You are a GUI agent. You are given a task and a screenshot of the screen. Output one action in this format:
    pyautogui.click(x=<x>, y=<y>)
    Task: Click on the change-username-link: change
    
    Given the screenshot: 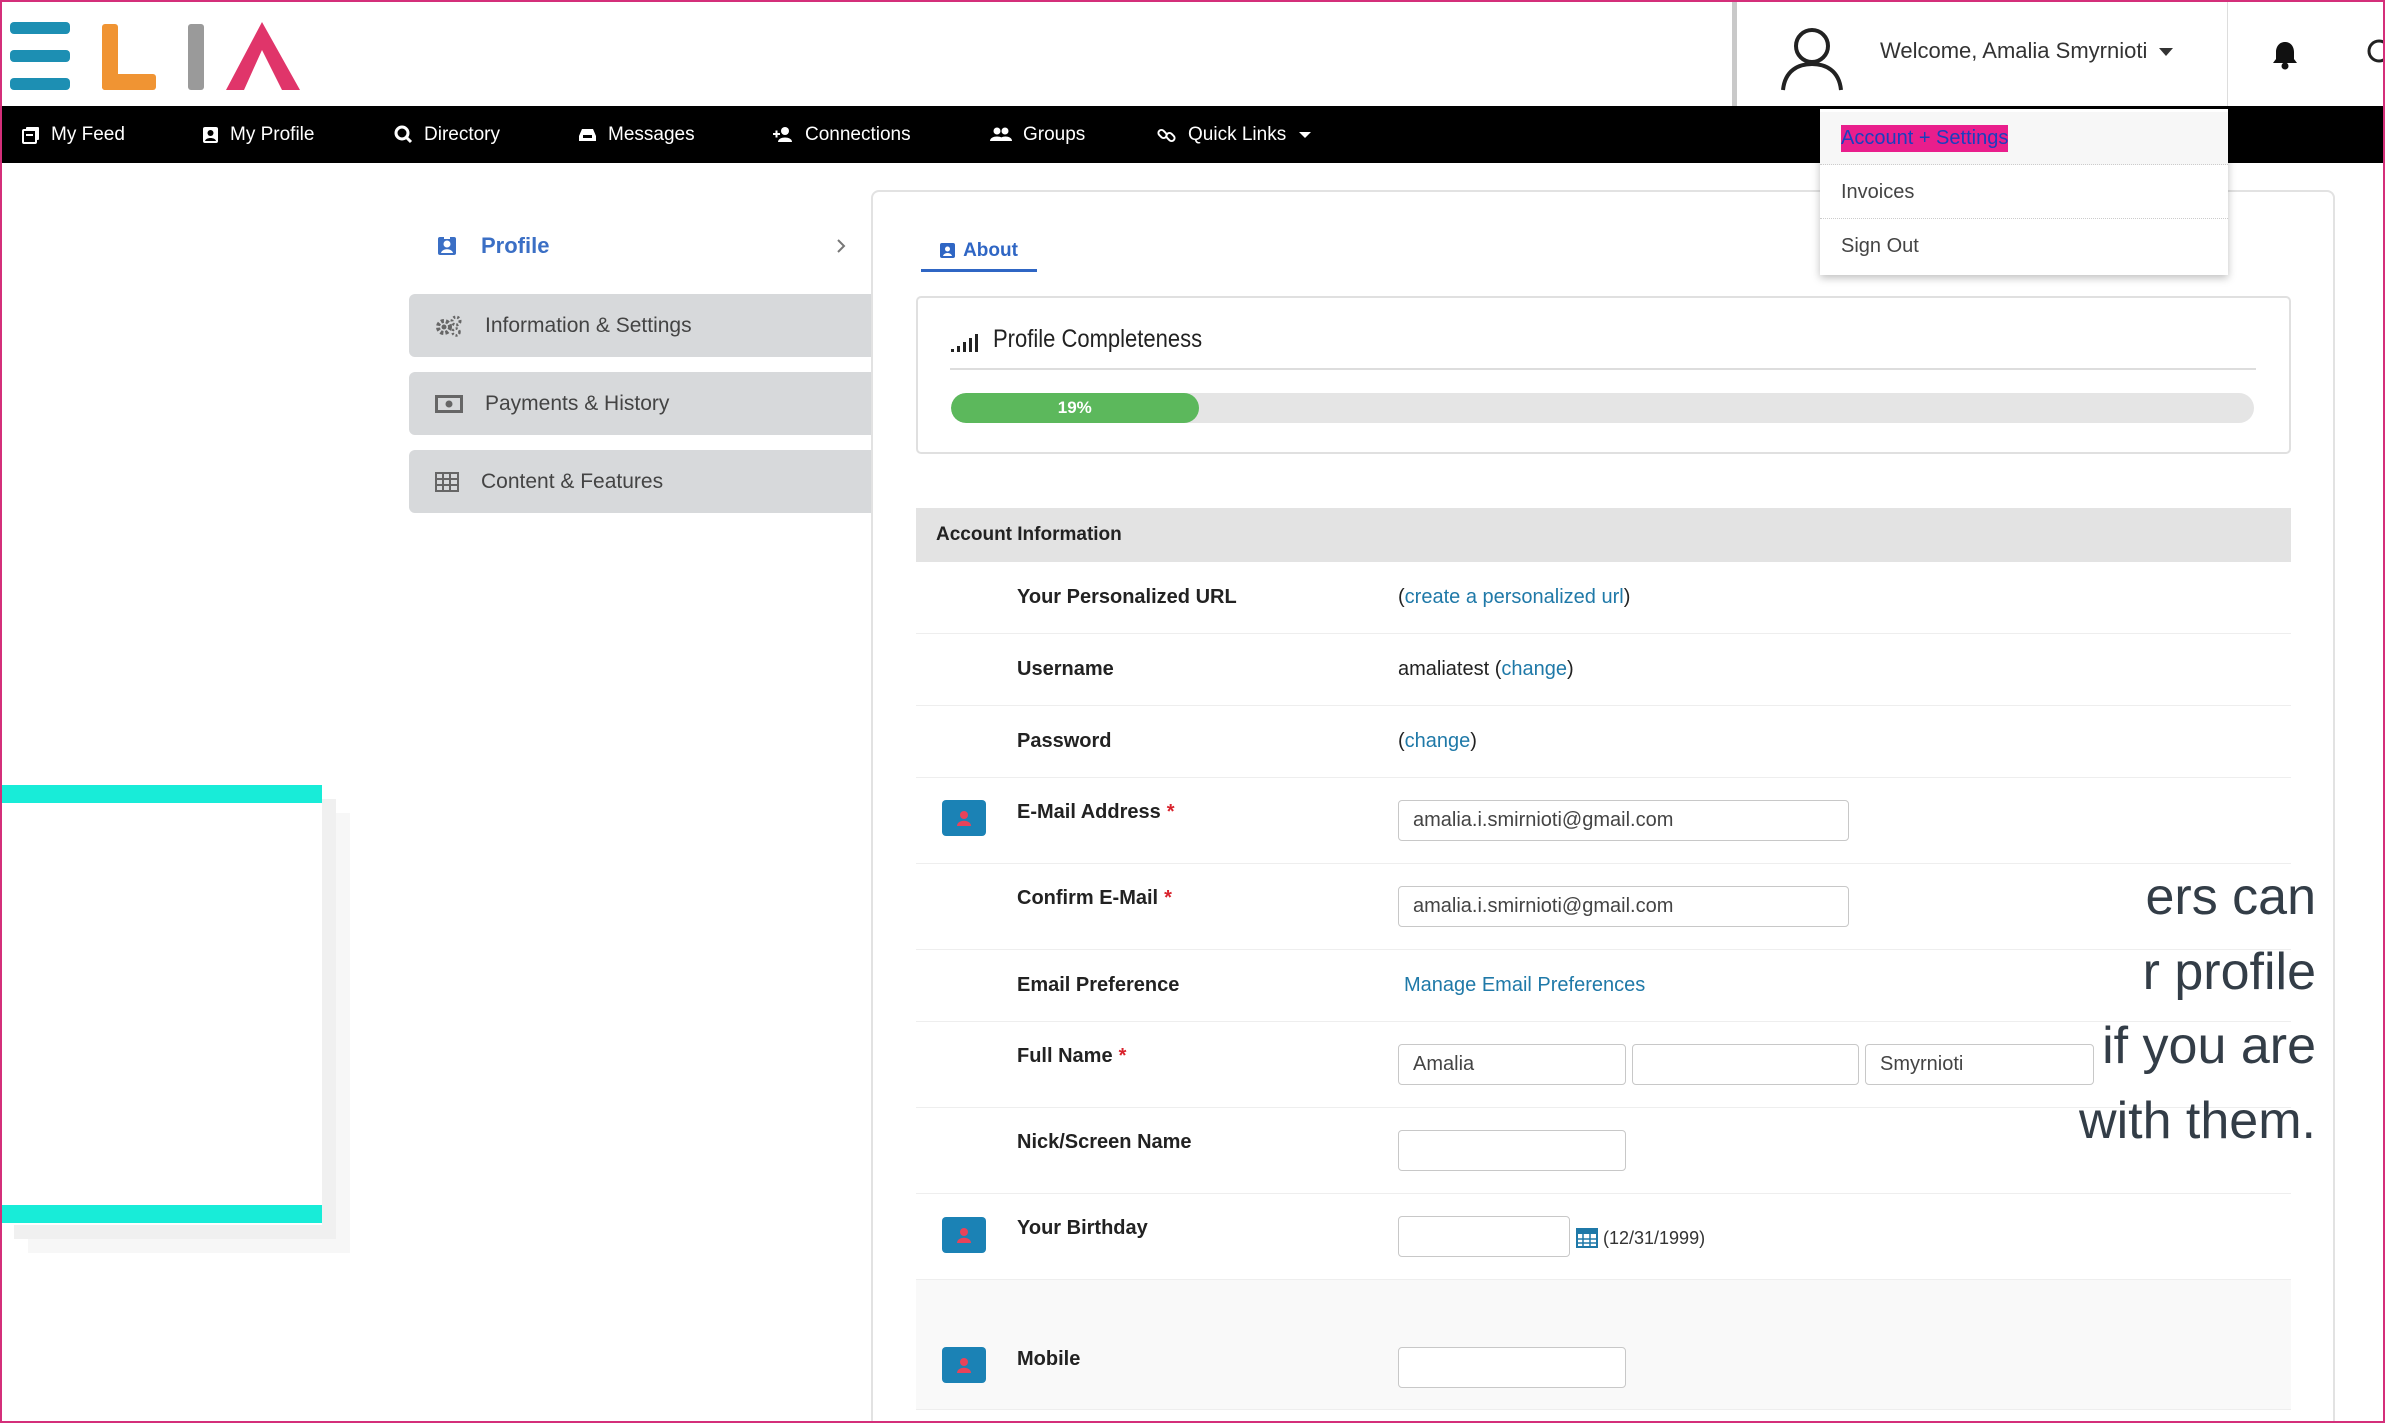 What is the action you would take?
    pyautogui.click(x=1534, y=669)
    